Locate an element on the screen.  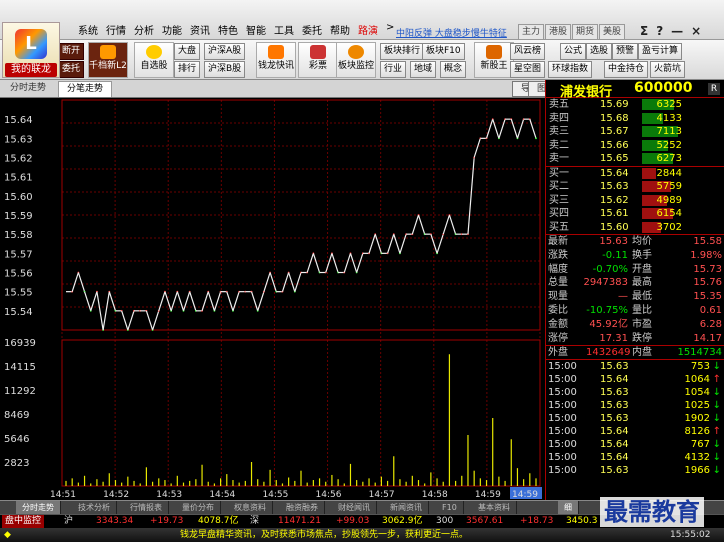
monitor-label: 盘中监控 is located at coordinates (23, 521).